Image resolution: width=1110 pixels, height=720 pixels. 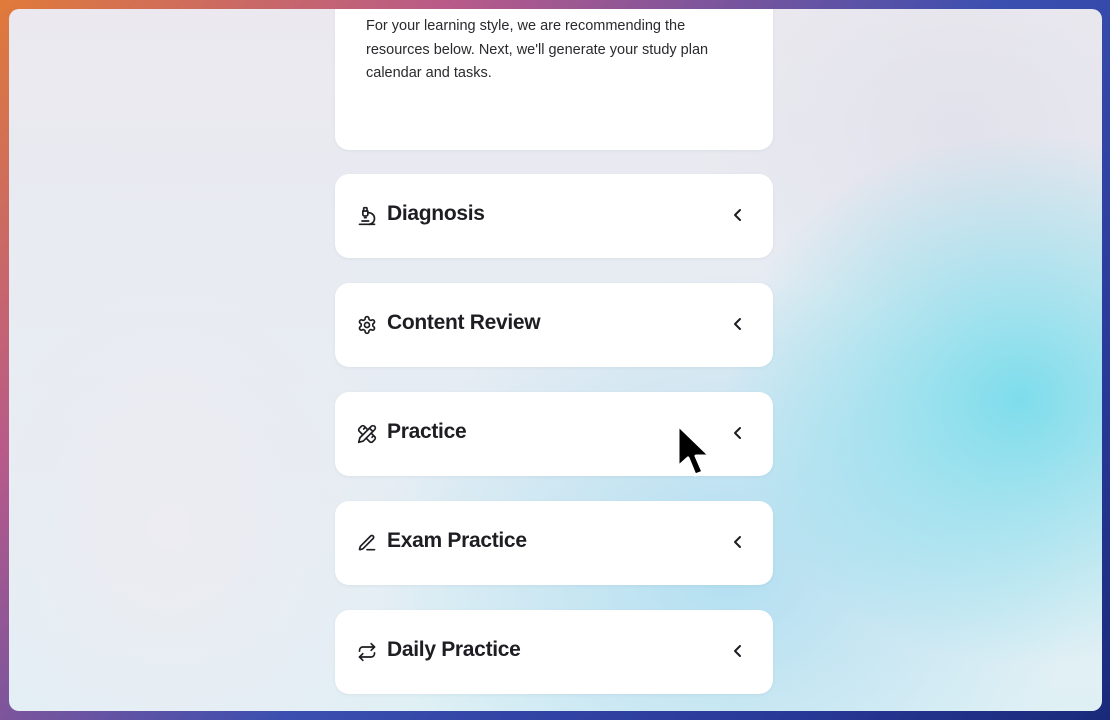 I want to click on pencil-icon, so click(x=367, y=543).